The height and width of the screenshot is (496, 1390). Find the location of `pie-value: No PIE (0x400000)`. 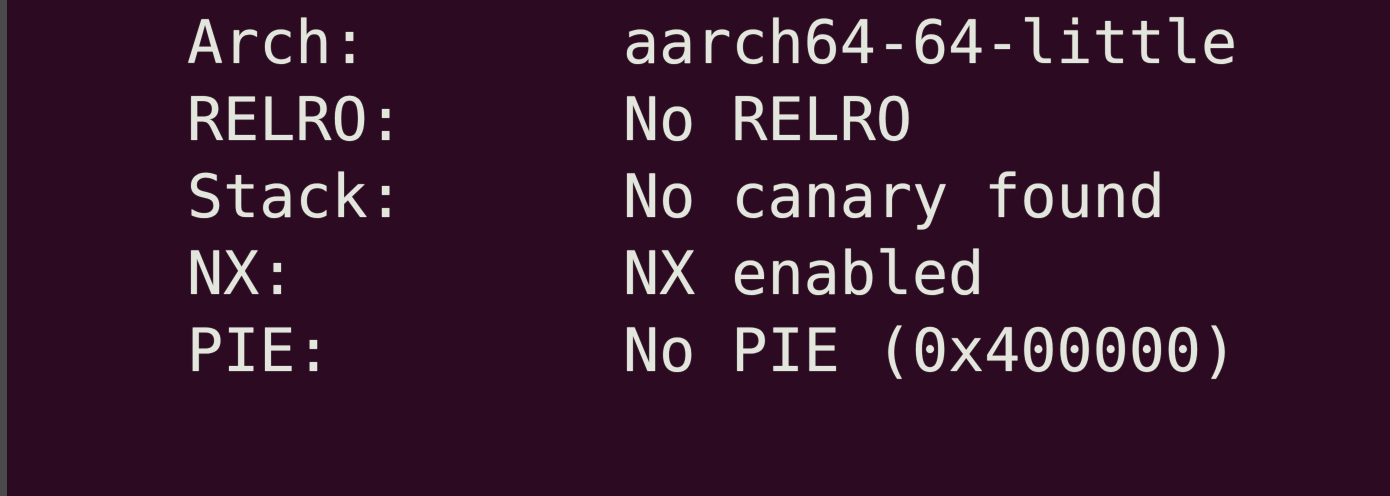

pie-value: No PIE (0x400000) is located at coordinates (930, 350).